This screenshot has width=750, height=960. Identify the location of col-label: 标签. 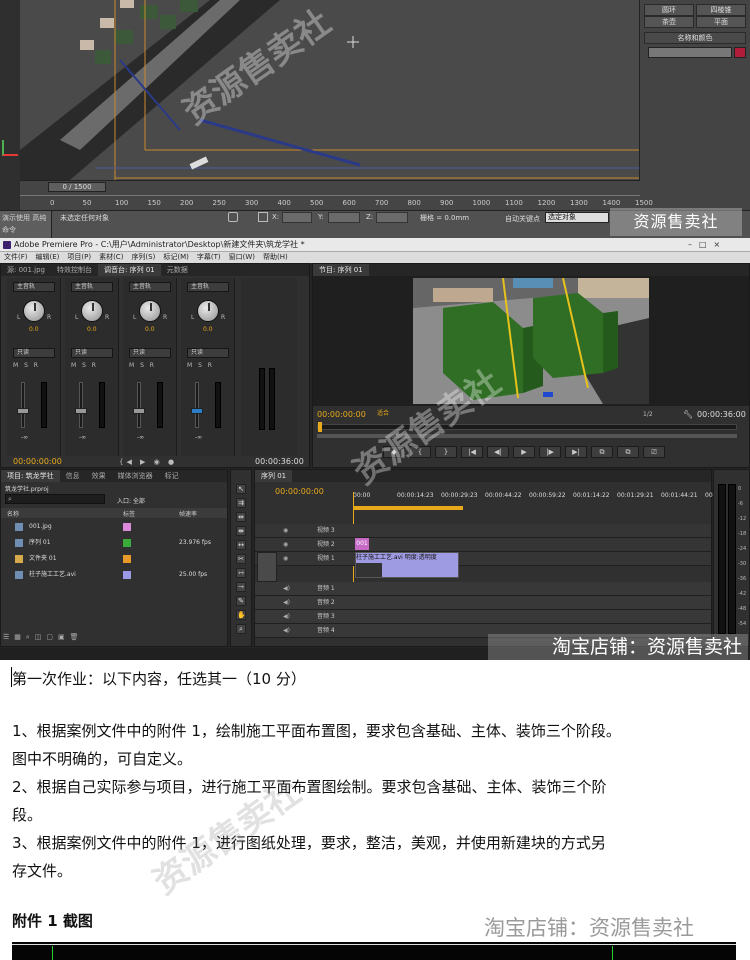
(129, 513).